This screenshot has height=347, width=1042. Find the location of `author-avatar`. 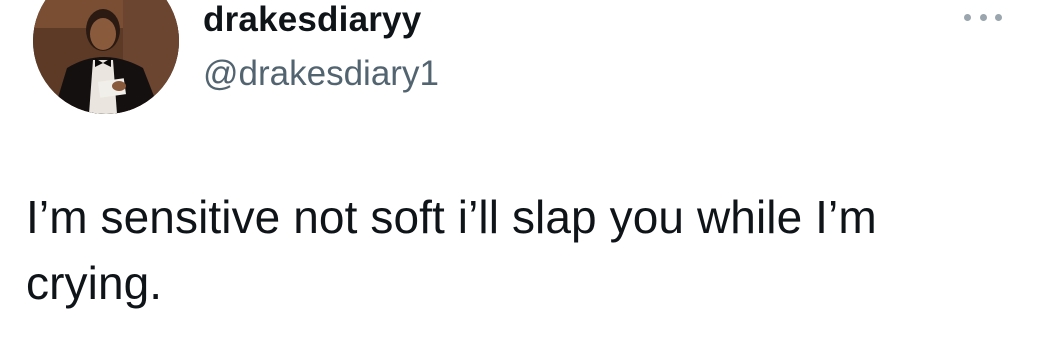

author-avatar is located at coordinates (106, 57).